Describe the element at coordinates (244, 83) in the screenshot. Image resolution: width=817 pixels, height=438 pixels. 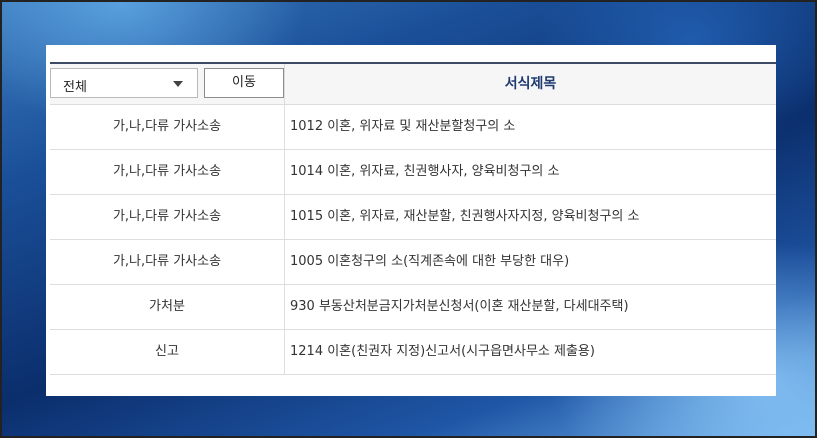
I see `go-button: 이동` at that location.